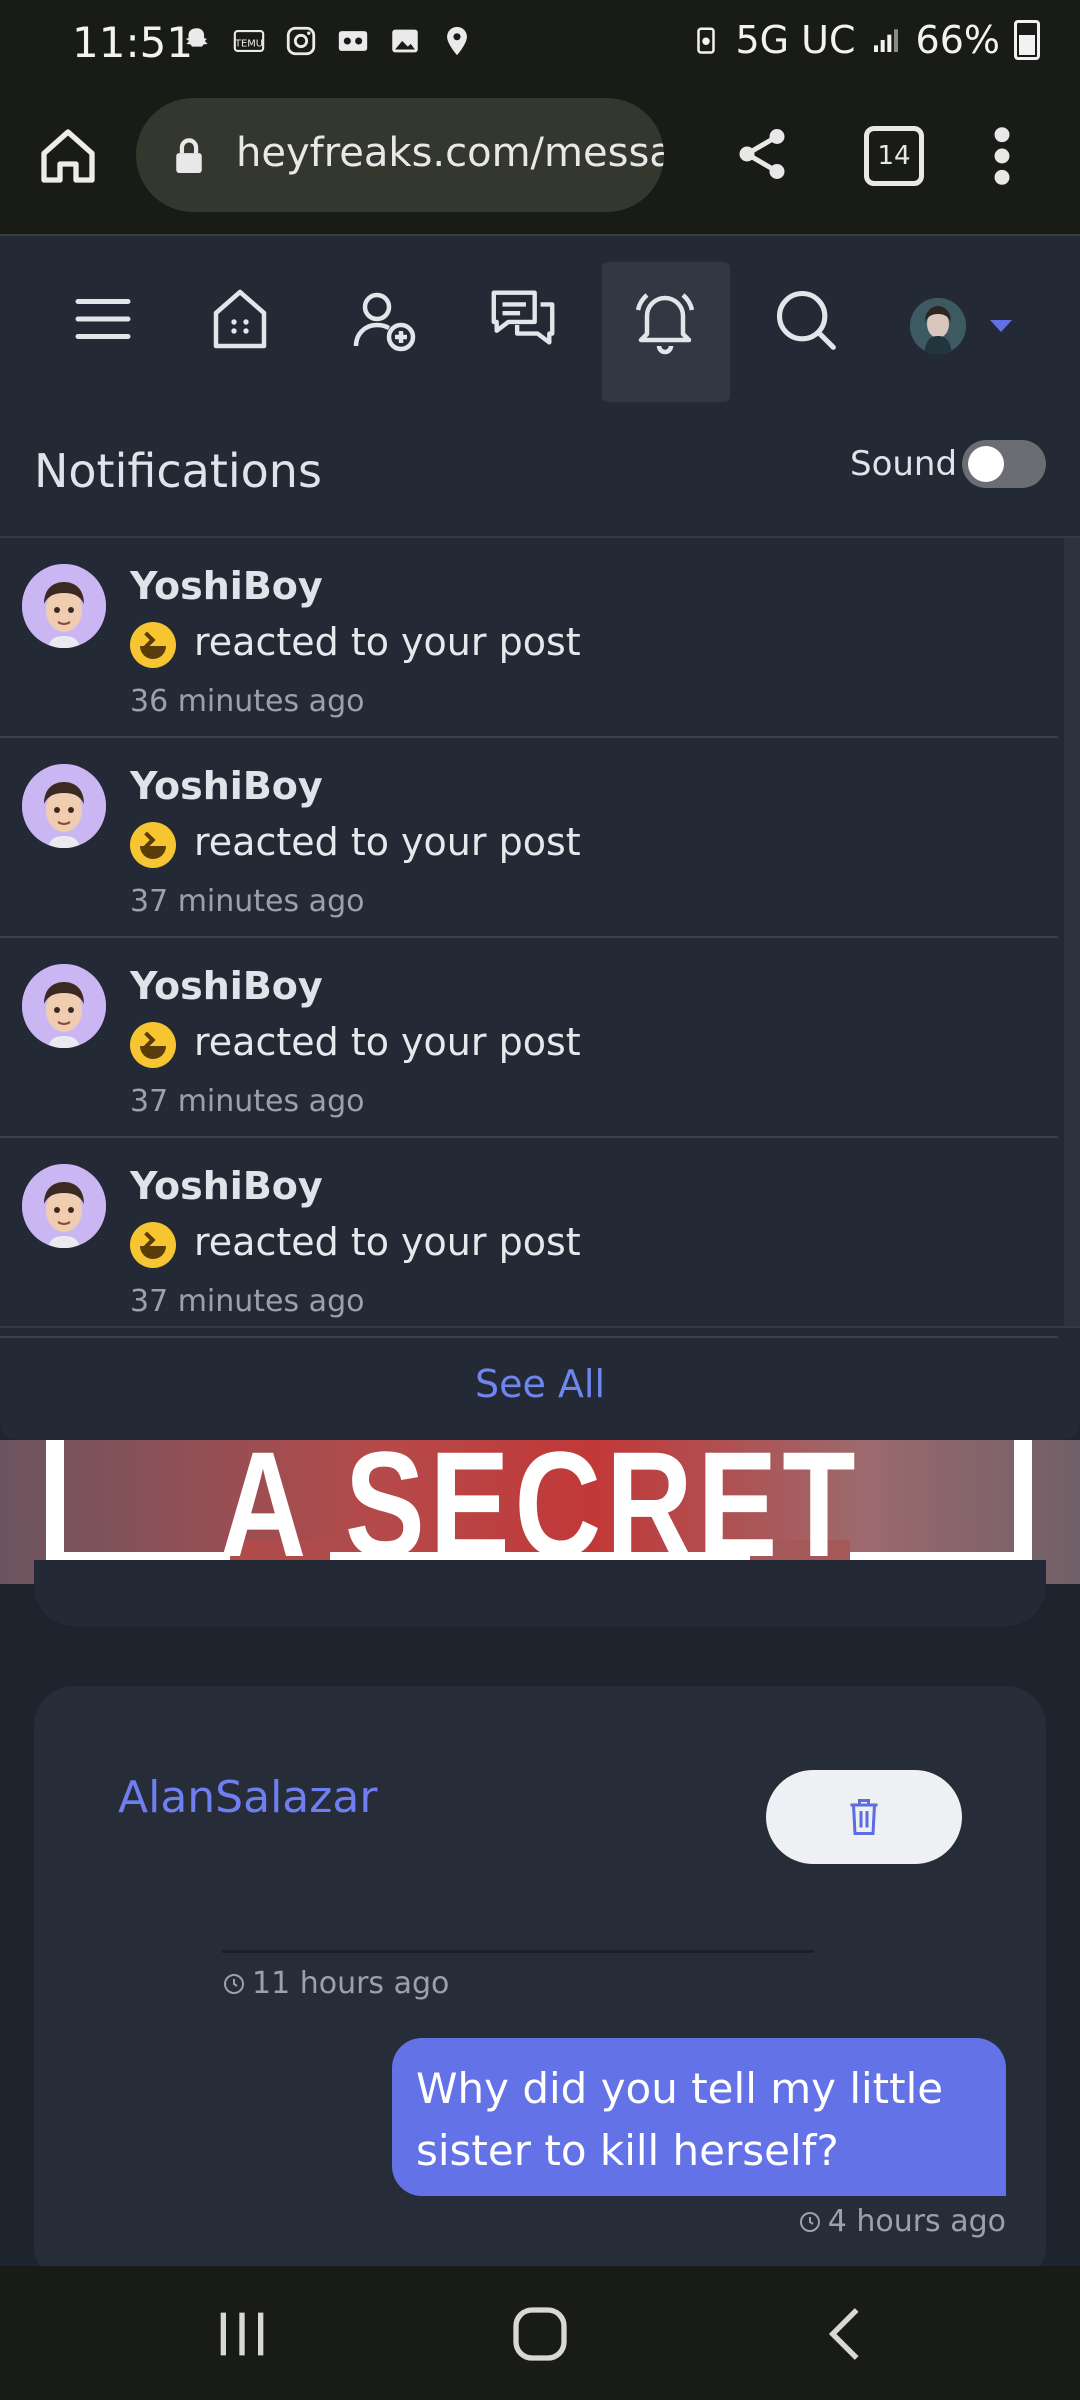 This screenshot has width=1080, height=2400. I want to click on site-navbar, so click(540, 321).